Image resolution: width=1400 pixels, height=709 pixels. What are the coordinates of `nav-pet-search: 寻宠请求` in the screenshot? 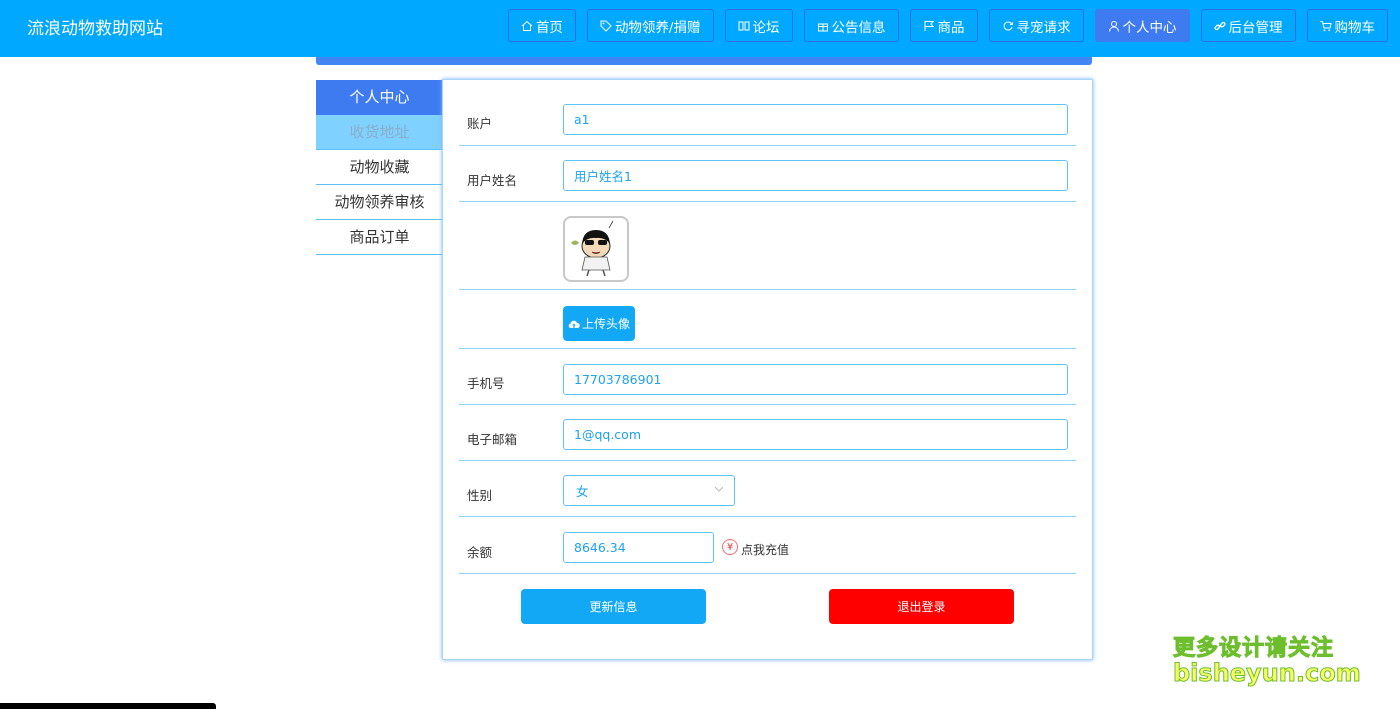 It's located at (1036, 25).